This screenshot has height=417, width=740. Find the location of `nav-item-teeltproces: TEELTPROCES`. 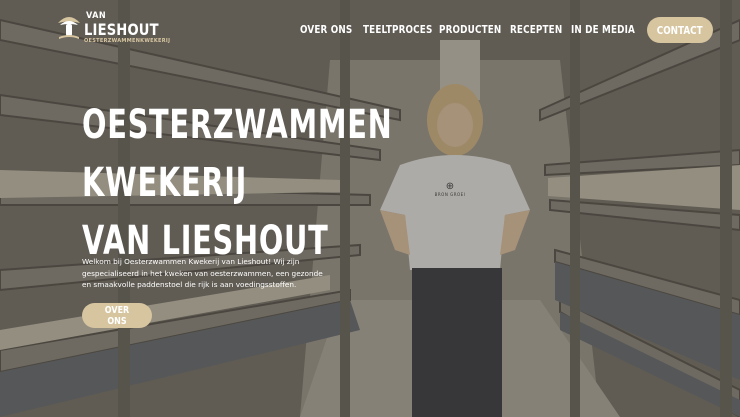

nav-item-teeltproces: TEELTPROCES is located at coordinates (397, 29).